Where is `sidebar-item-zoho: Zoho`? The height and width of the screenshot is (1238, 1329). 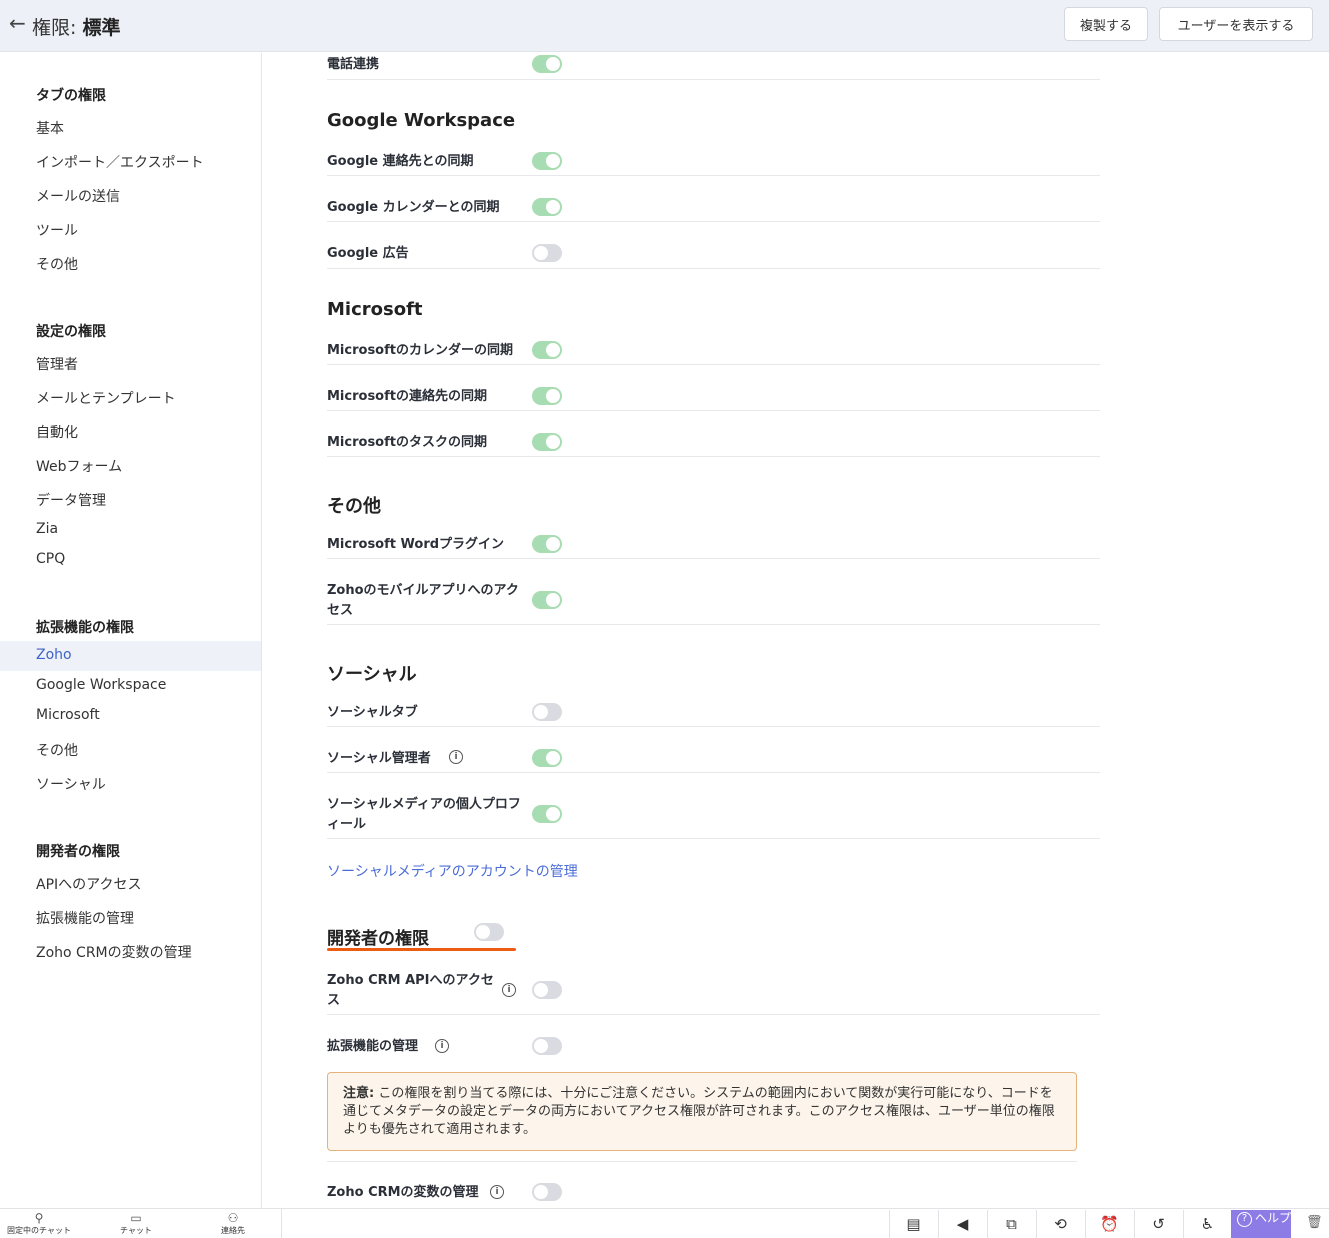 sidebar-item-zoho: Zoho is located at coordinates (54, 655).